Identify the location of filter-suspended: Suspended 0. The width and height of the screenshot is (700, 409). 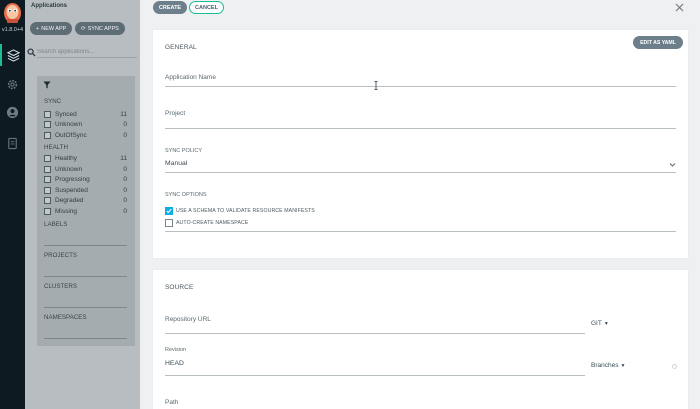
(85, 190).